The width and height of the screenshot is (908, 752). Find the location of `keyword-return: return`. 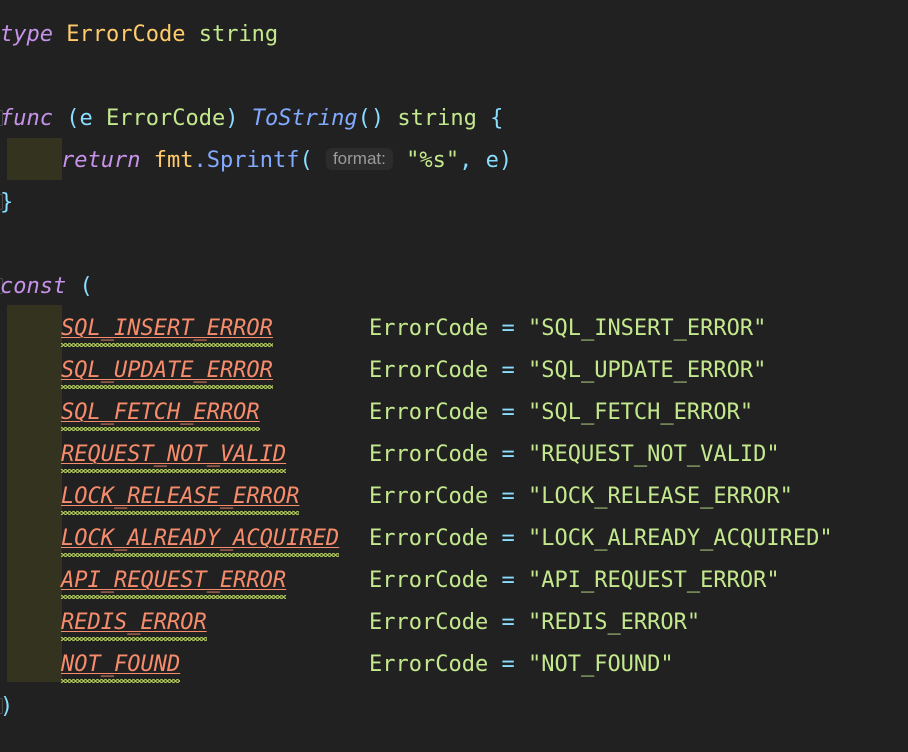

keyword-return: return is located at coordinates (101, 160).